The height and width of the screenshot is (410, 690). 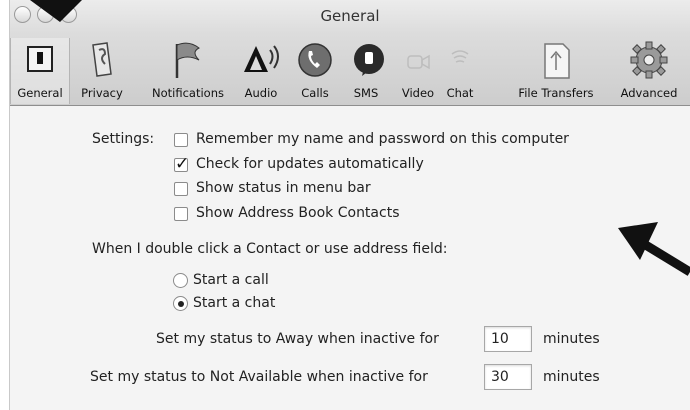 I want to click on chat-icon, so click(x=460, y=60).